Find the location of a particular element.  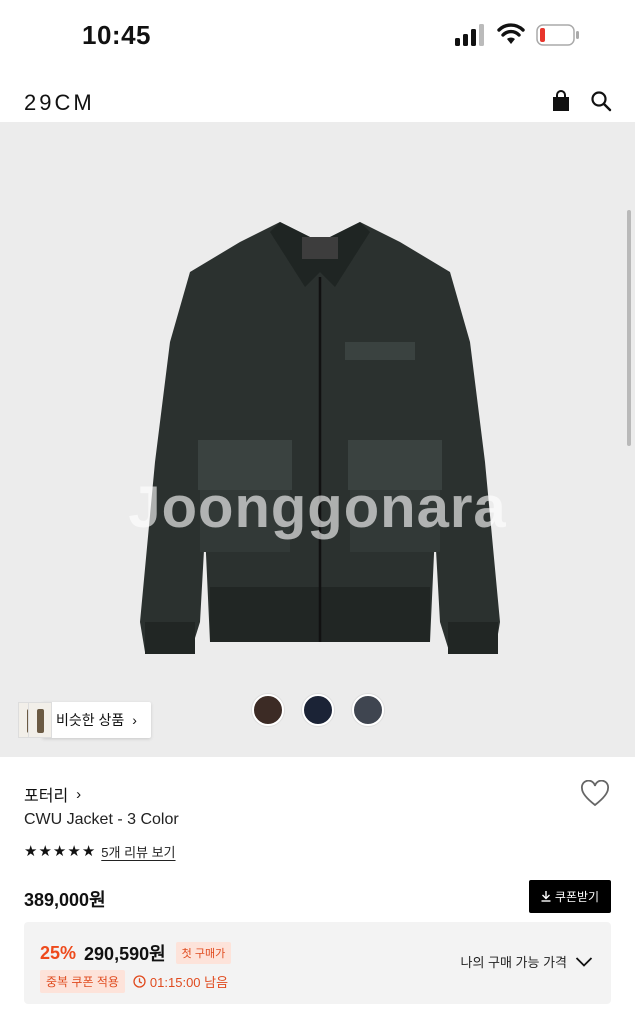

color-swatch-charcoal is located at coordinates (368, 710).